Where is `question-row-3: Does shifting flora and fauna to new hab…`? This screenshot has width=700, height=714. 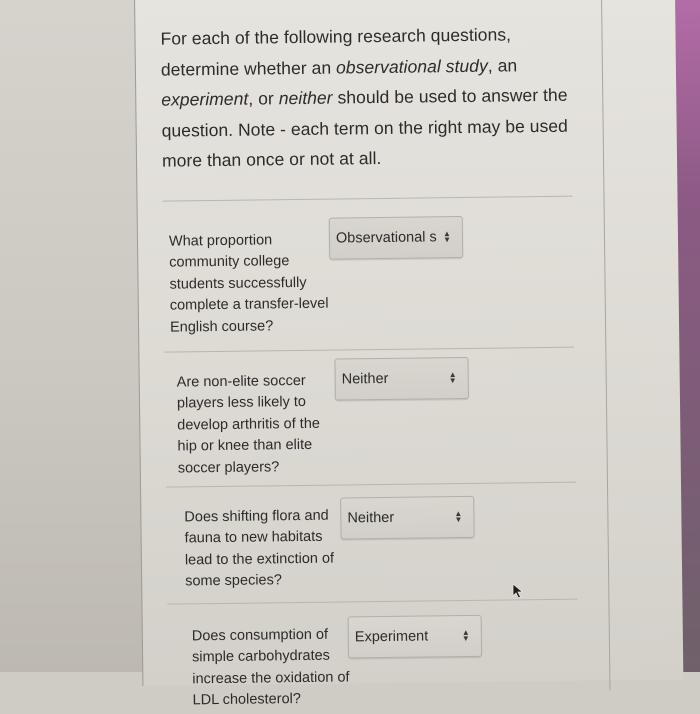 question-row-3: Does shifting flora and fauna to new hab… is located at coordinates (376, 545).